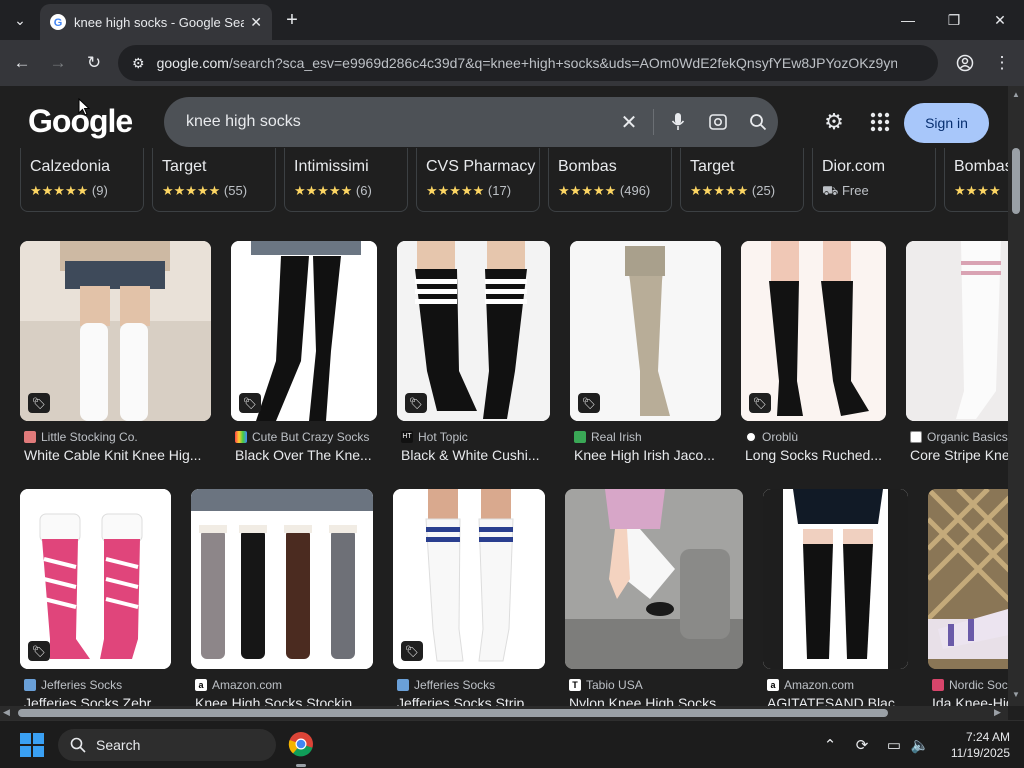  Describe the element at coordinates (976, 180) in the screenshot. I see `merchant-card: Bombas ★★★★` at that location.